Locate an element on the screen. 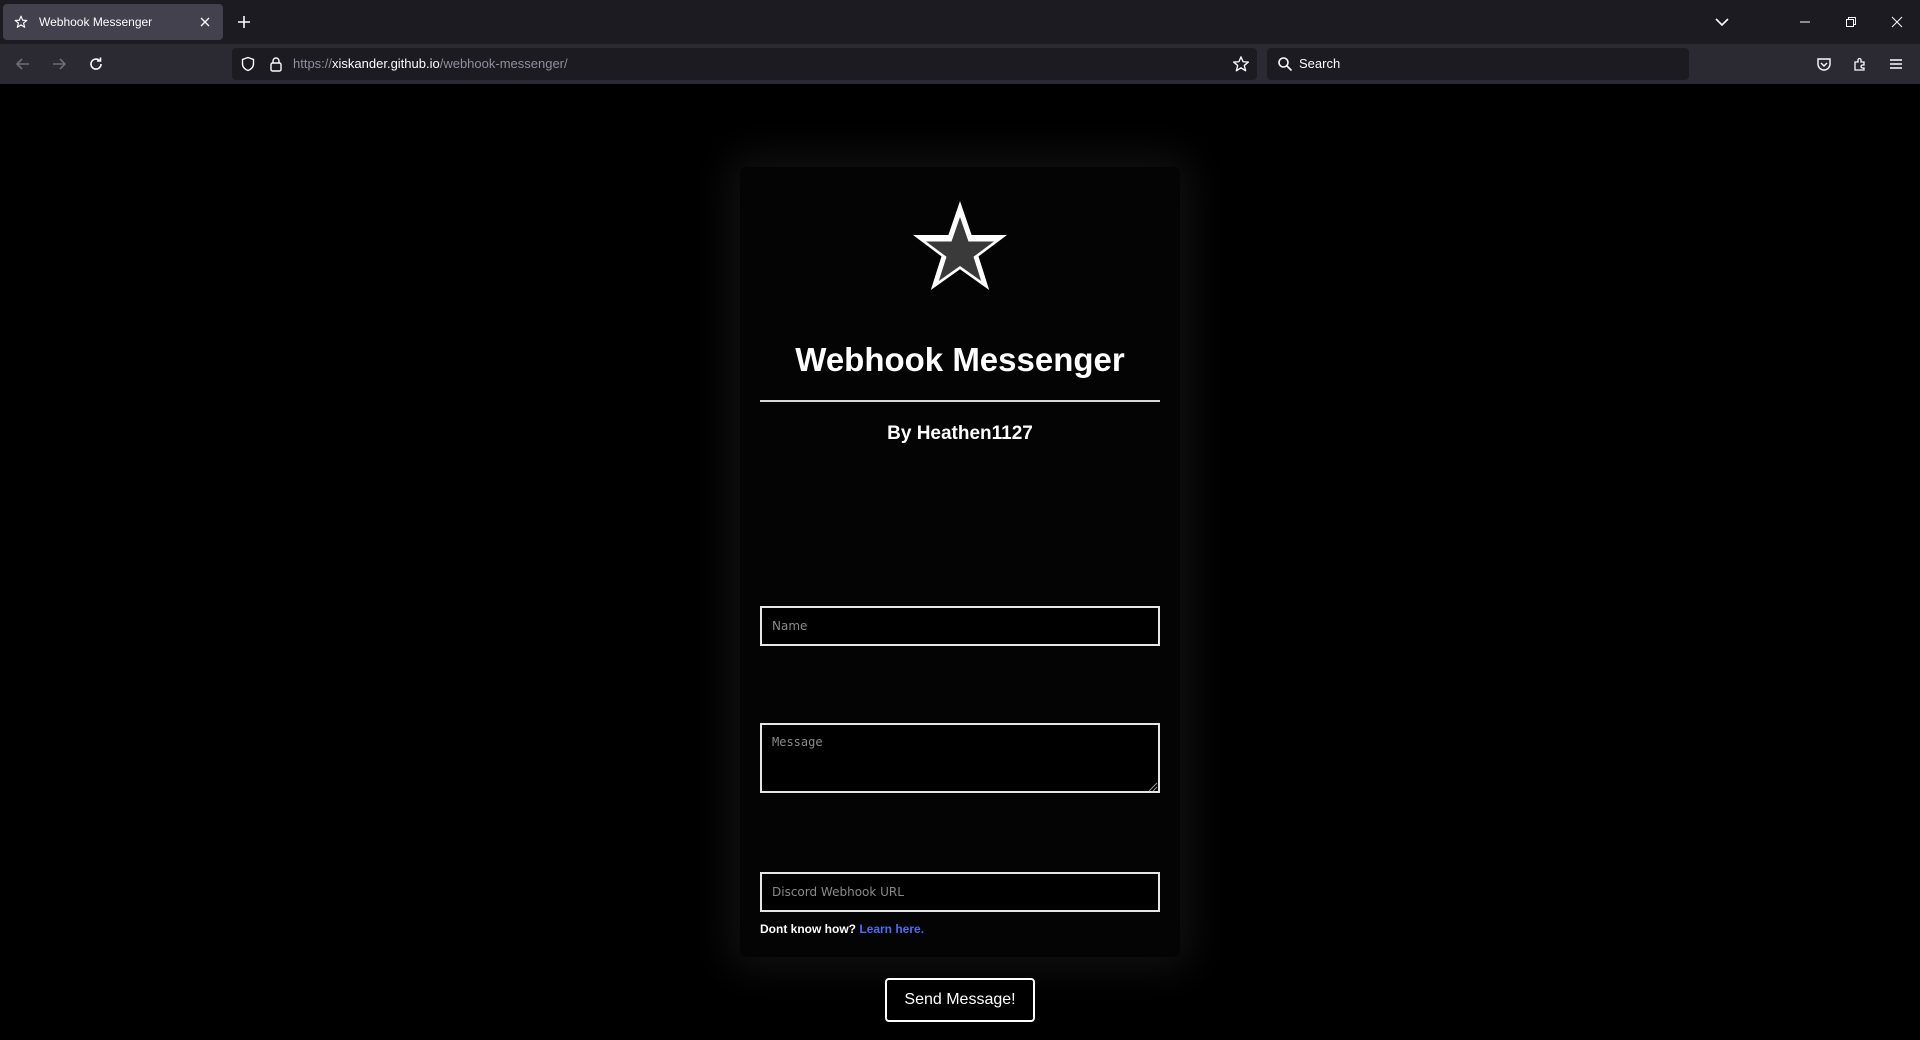 The image size is (1920, 1040). name-input is located at coordinates (960, 626).